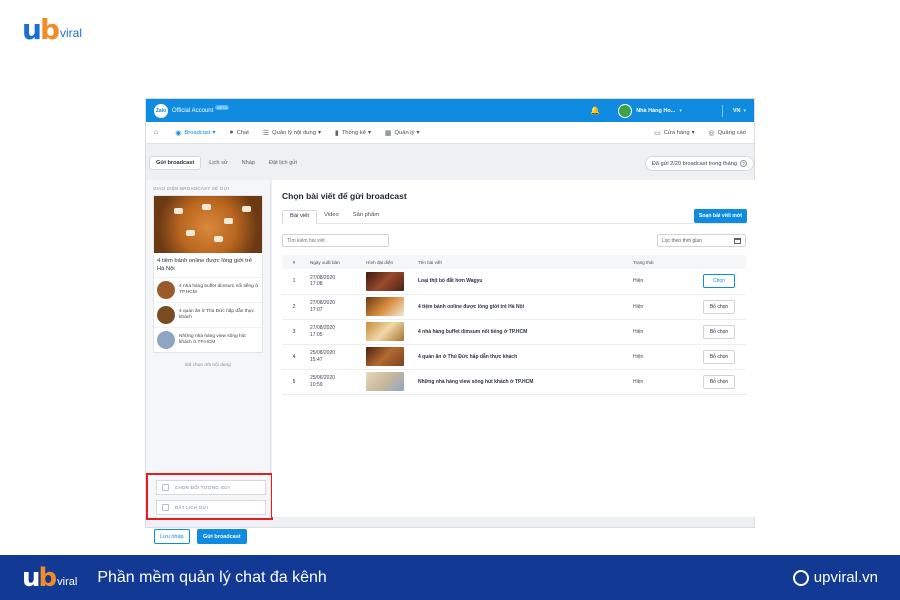 Image resolution: width=900 pixels, height=600 pixels. I want to click on home-icon: ⌂, so click(156, 132).